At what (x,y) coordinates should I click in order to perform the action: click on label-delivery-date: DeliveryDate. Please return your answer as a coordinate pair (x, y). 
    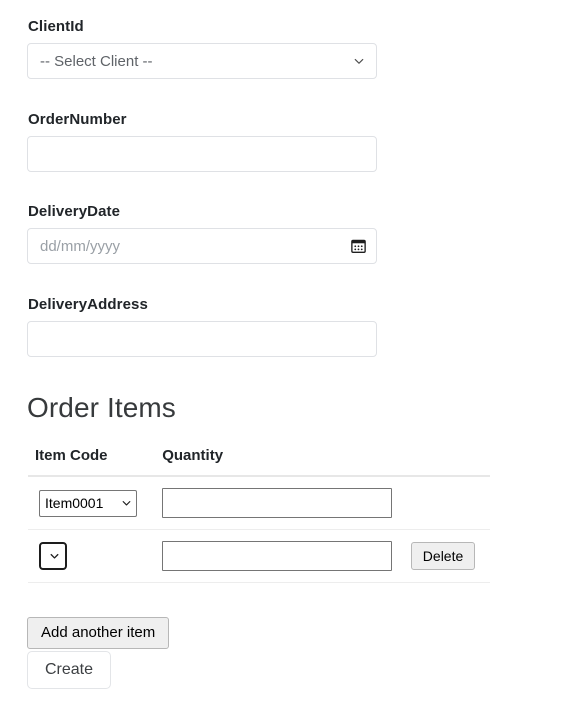
    Looking at the image, I should click on (74, 211).